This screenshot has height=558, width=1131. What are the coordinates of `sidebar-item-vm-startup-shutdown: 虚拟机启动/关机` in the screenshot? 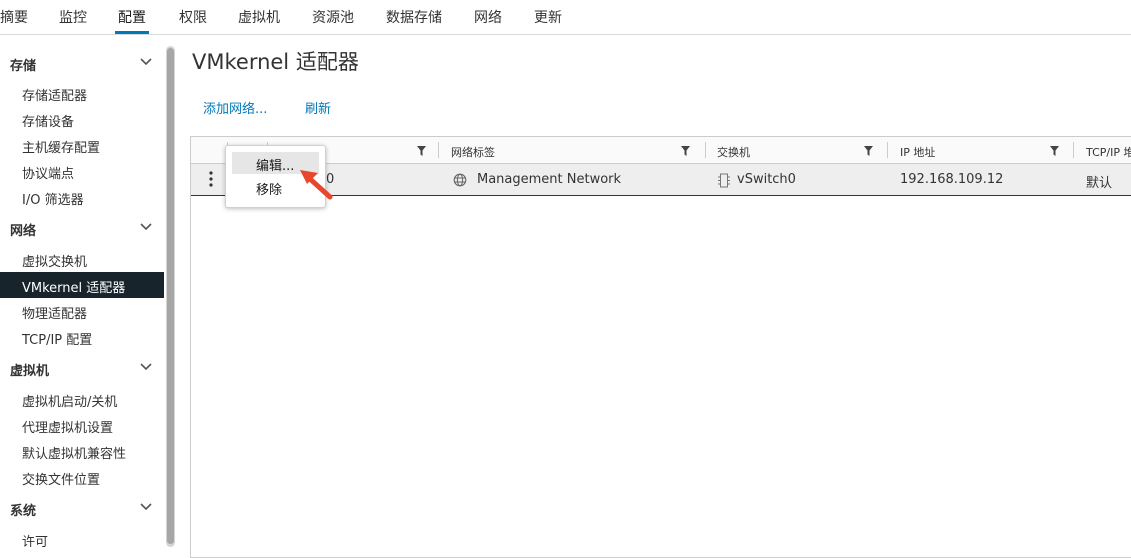 It's located at (82, 399).